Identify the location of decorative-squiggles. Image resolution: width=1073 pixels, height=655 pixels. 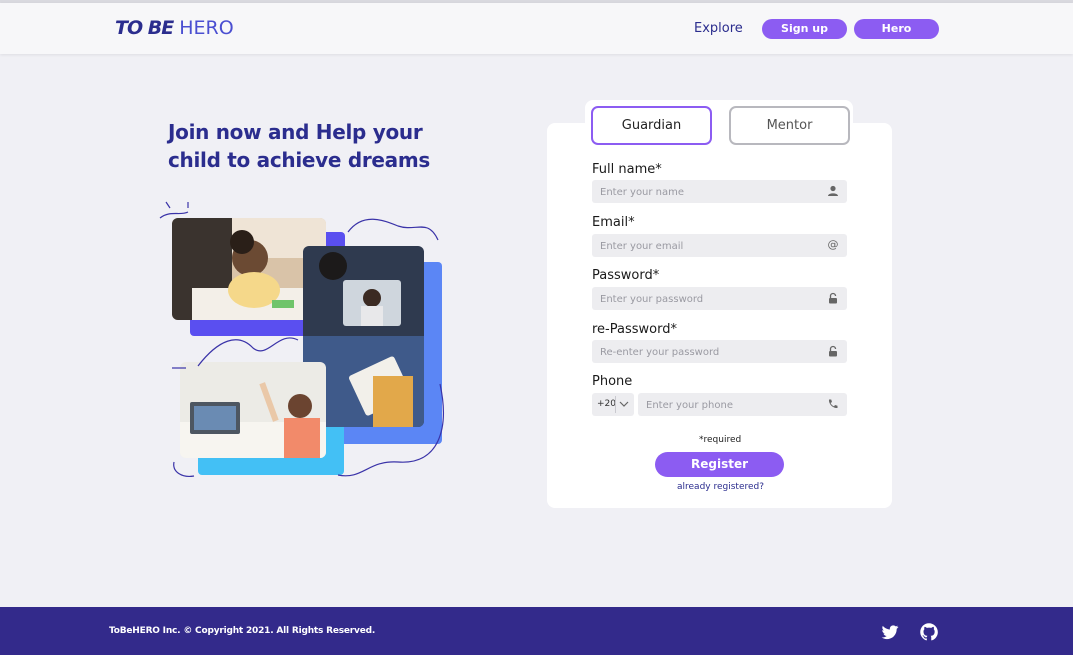
(301, 339).